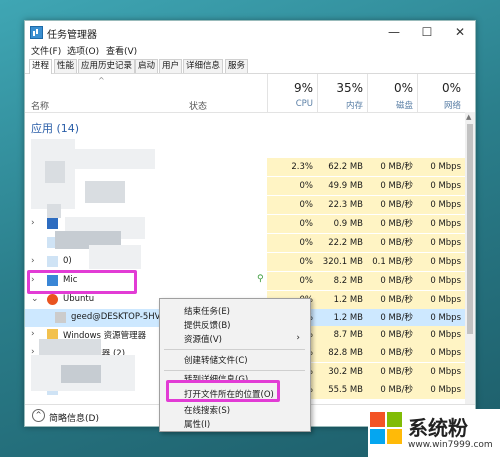 This screenshot has height=457, width=500. What do you see at coordinates (207, 325) in the screenshot?
I see `ctx-feedback: 提供反馈(B)` at bounding box center [207, 325].